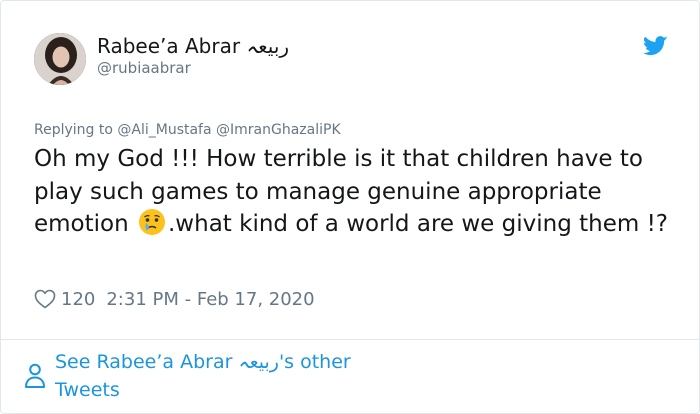  What do you see at coordinates (78, 299) in the screenshot?
I see `like-count: 120` at bounding box center [78, 299].